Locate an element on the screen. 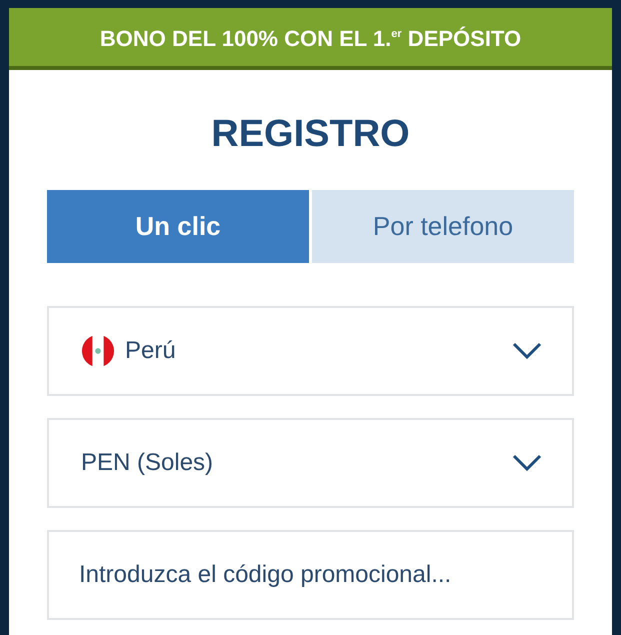  currency-select: PEN (Soles) is located at coordinates (310, 463).